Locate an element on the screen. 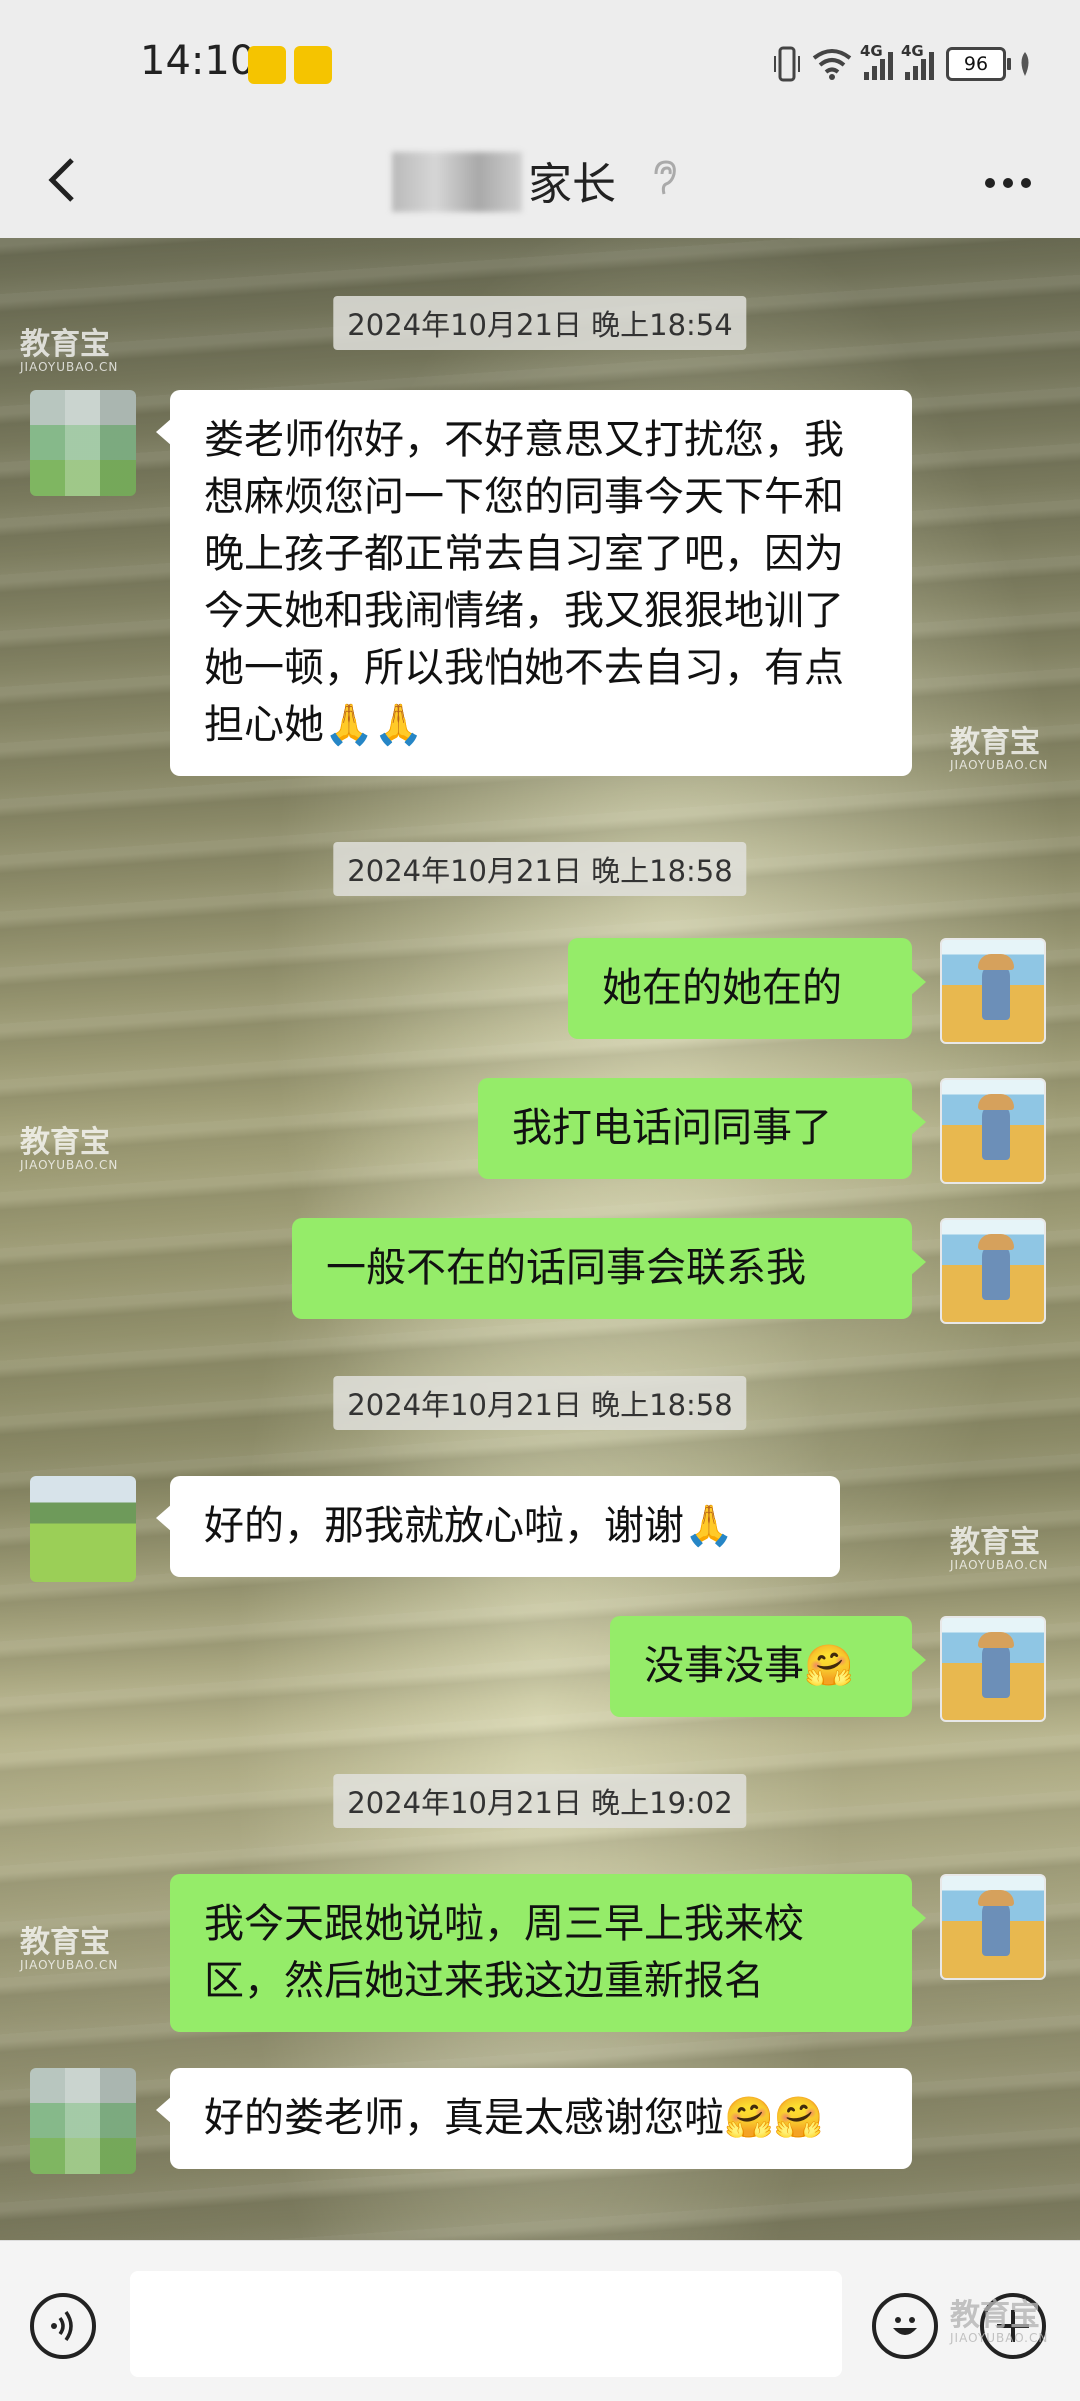  voice-button is located at coordinates (63, 2326).